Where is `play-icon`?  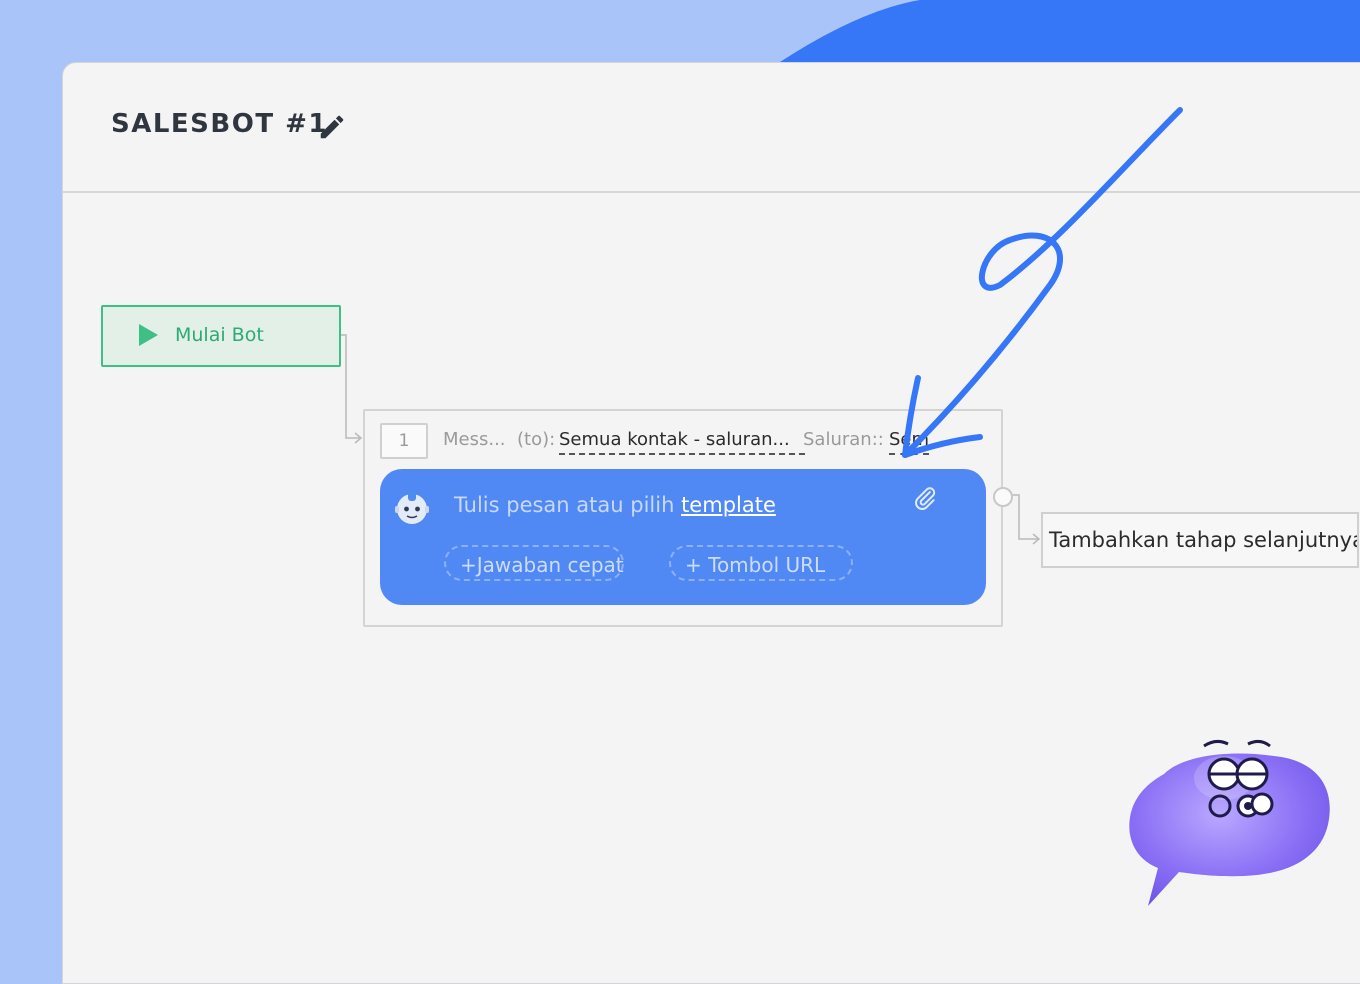
play-icon is located at coordinates (148, 335).